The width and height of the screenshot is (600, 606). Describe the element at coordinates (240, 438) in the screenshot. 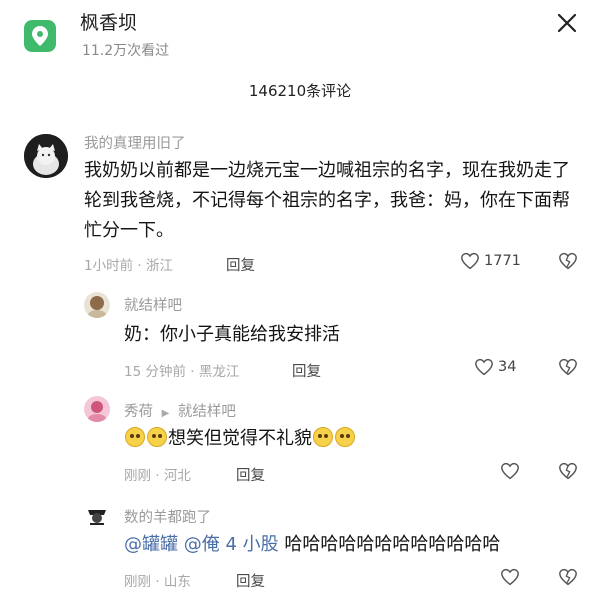

I see `comment-text: 想笑但觉得不礼貌` at that location.